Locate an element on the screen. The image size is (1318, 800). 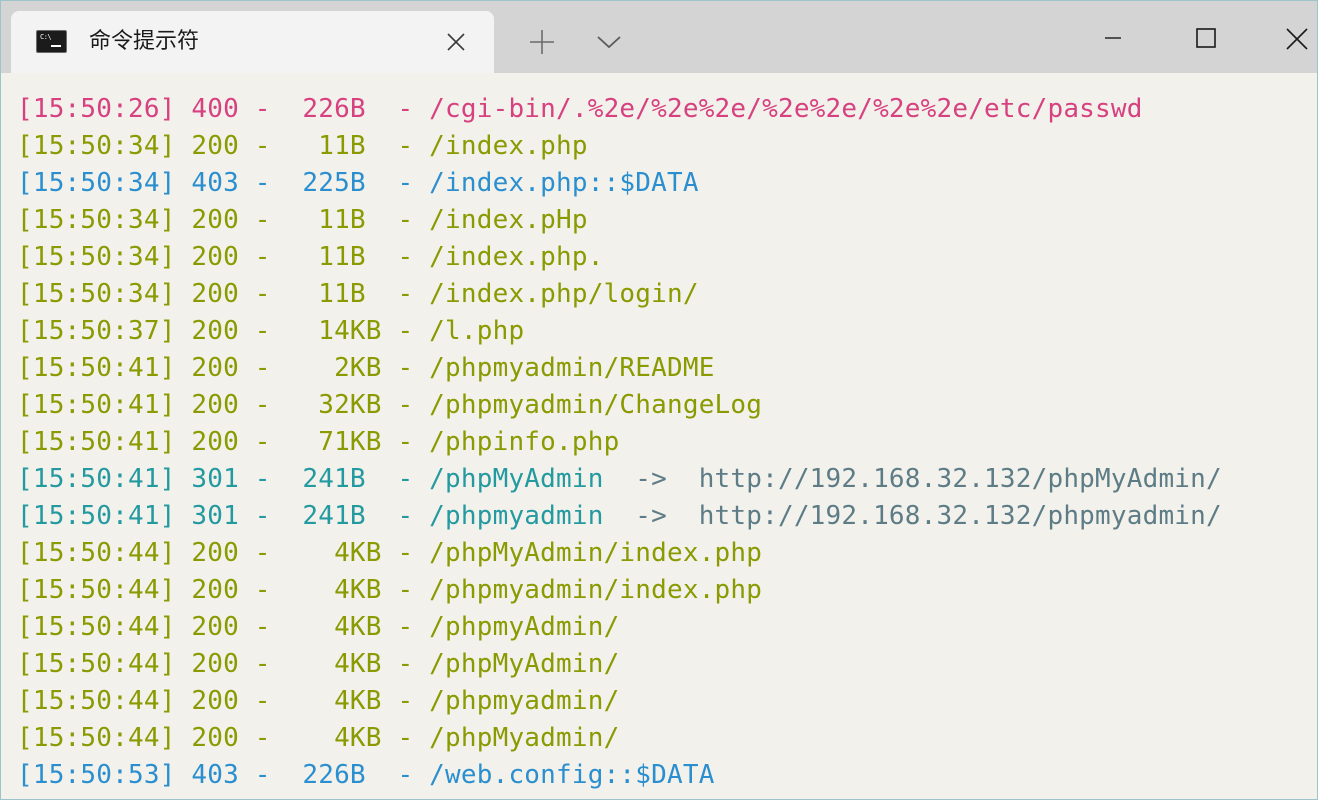
terminal-line-text: [15:50:41] 301 - 241B - /phpMyAdmin is located at coordinates (326, 479).